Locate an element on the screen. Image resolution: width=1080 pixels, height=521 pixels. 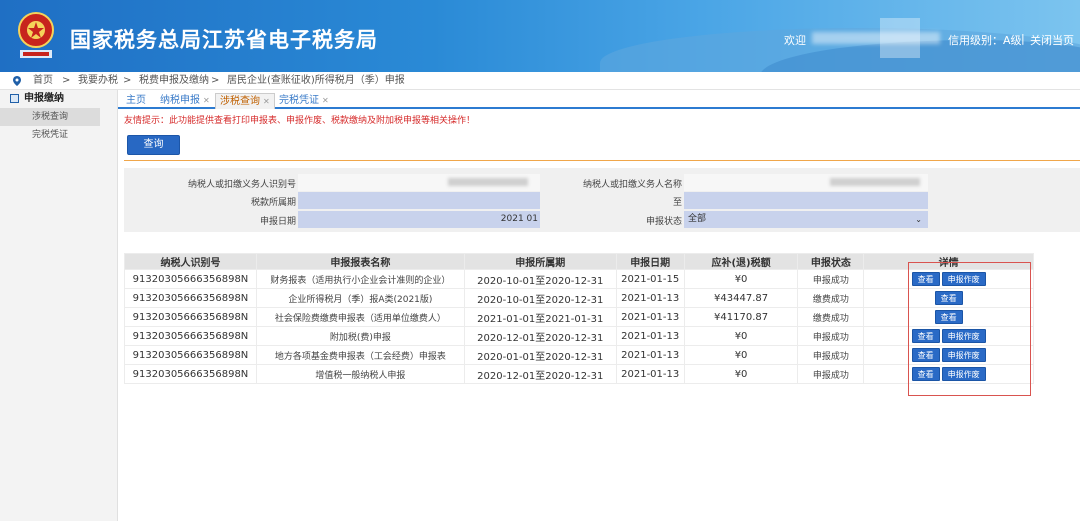
tab-tax-declare: 纳税申报 ✕ is located at coordinates (185, 101).